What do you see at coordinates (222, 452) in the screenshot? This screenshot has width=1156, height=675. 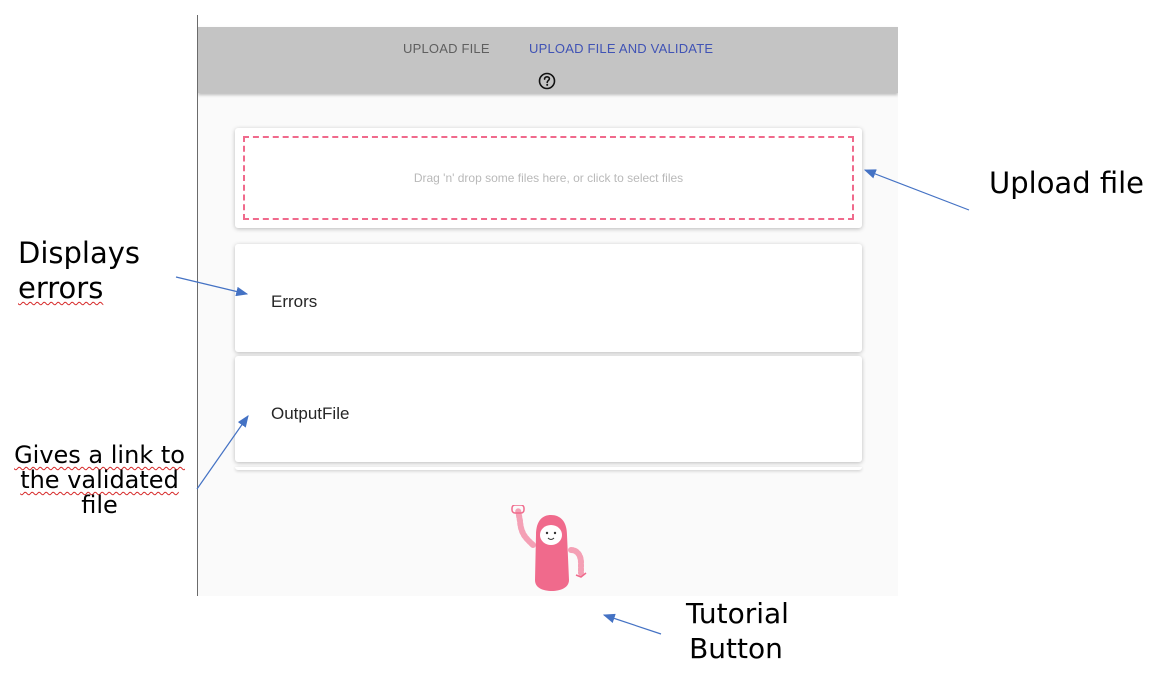 I see `arrow-output` at bounding box center [222, 452].